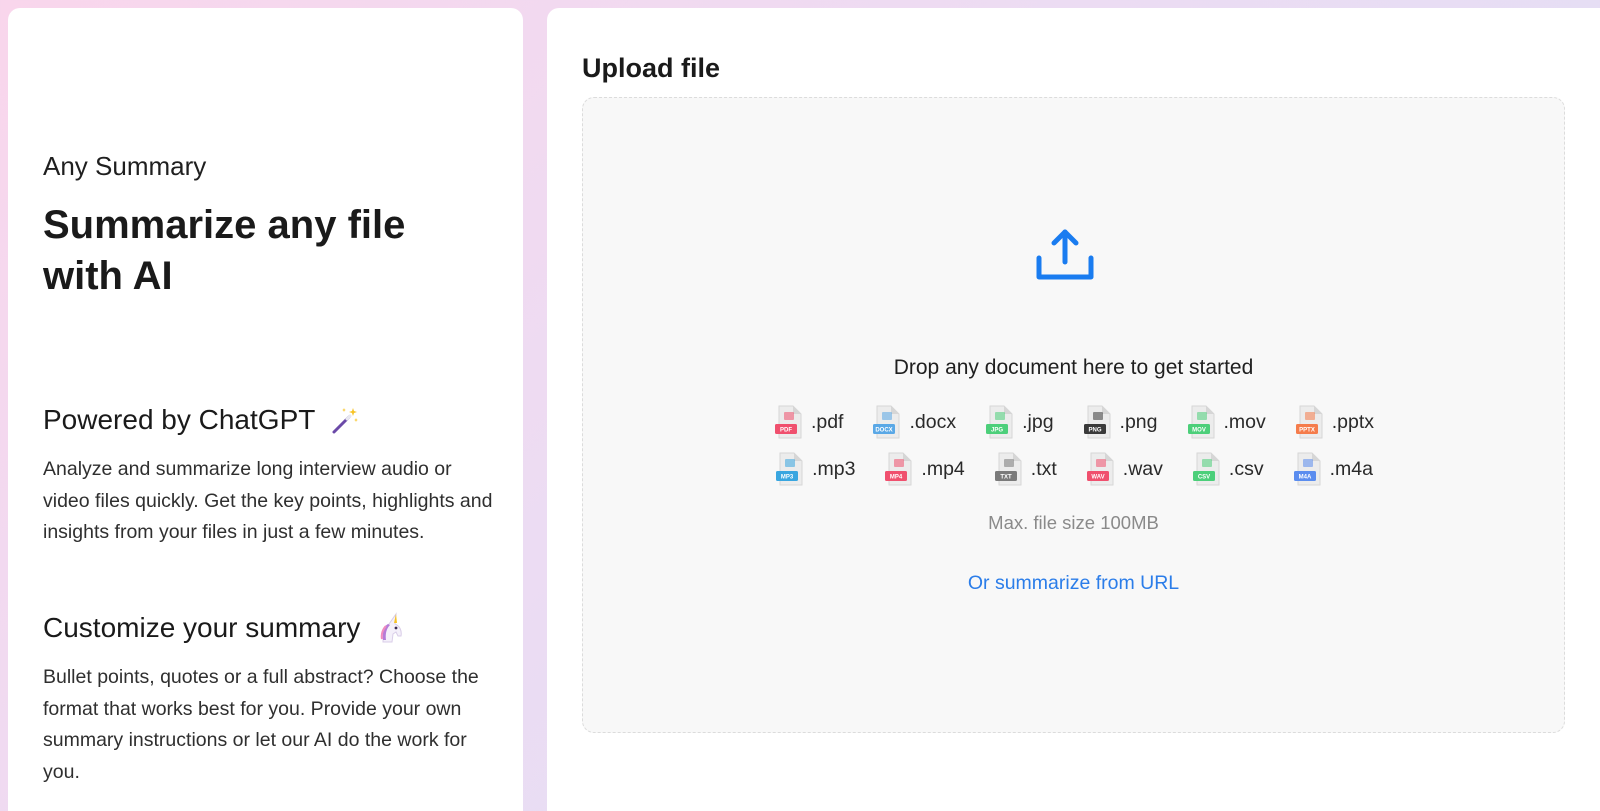  I want to click on file-type-mp3: MP3 .mp3, so click(814, 469).